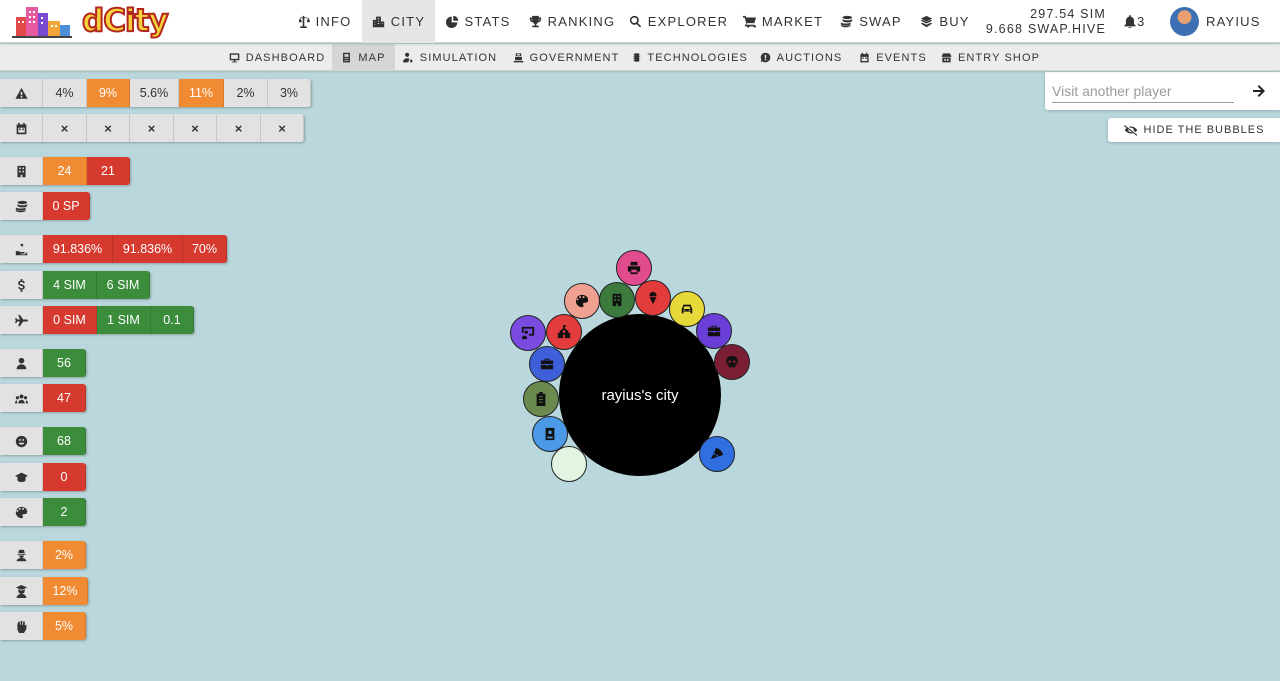  Describe the element at coordinates (21, 249) in the screenshot. I see `hand-holding-icon` at that location.